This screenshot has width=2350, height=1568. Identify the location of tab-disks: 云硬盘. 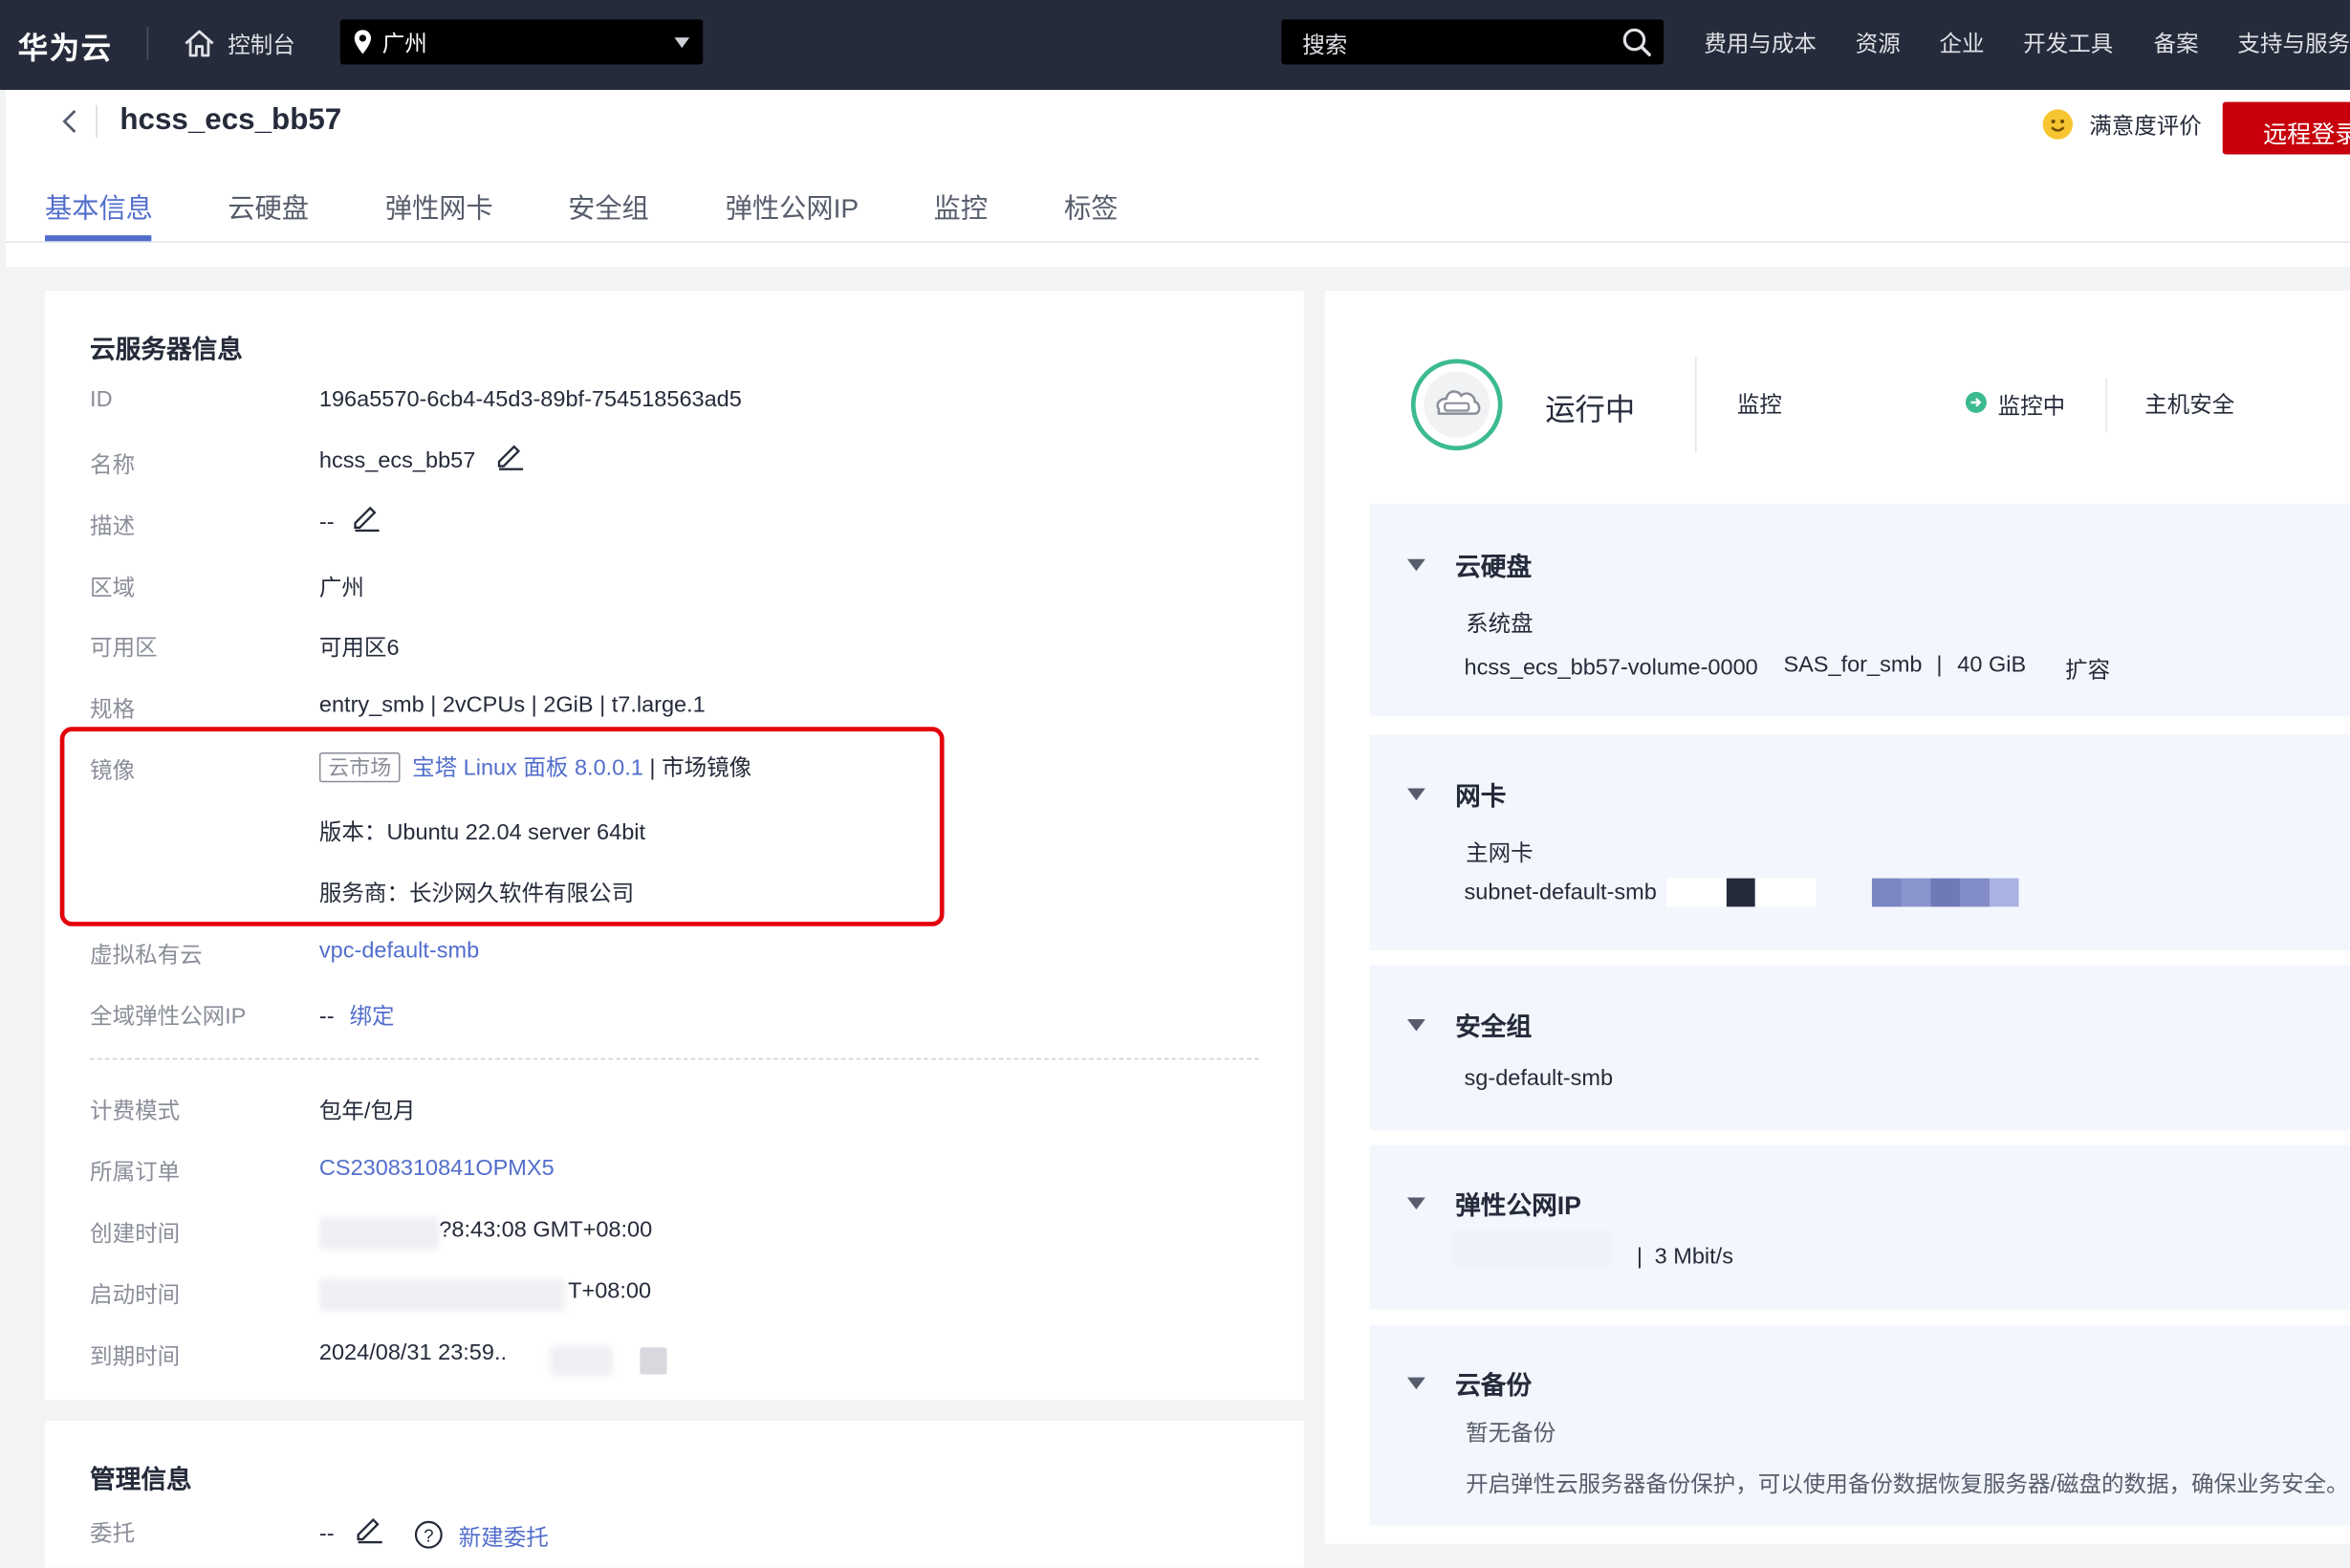
(268, 207).